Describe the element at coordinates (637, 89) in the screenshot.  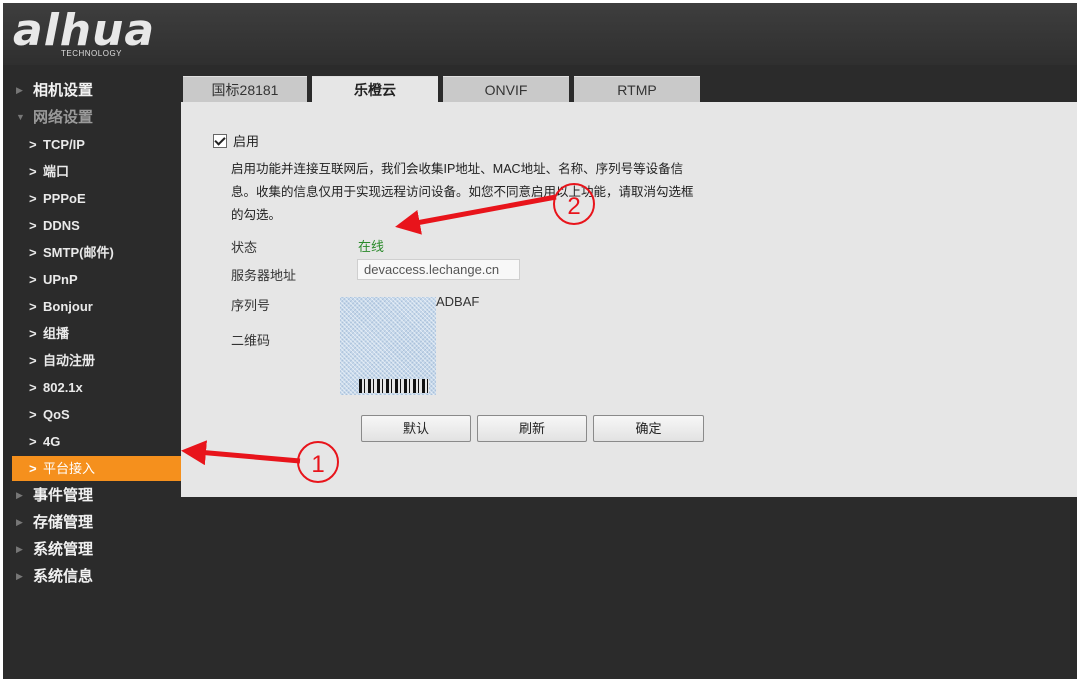
I see `tab-rtmp: RTMP` at that location.